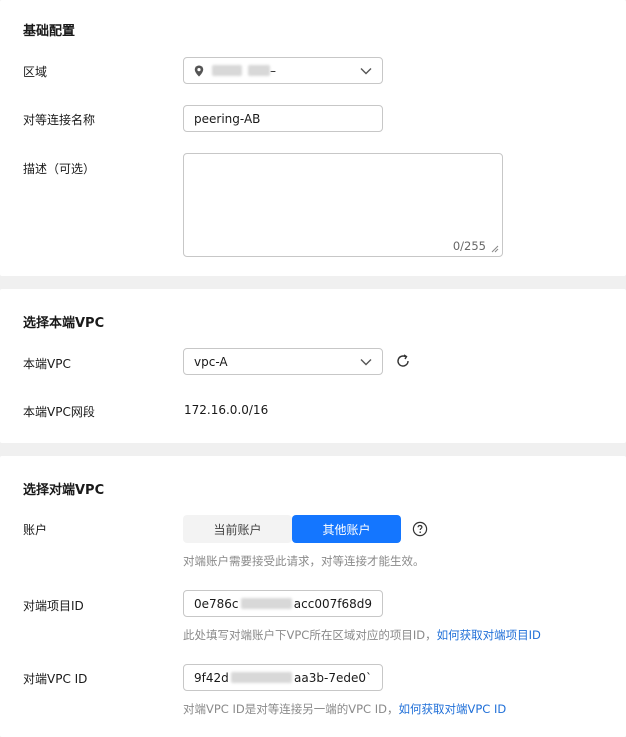 This screenshot has width=626, height=737. Describe the element at coordinates (346, 529) in the screenshot. I see `account-option-other: 其他账户` at that location.